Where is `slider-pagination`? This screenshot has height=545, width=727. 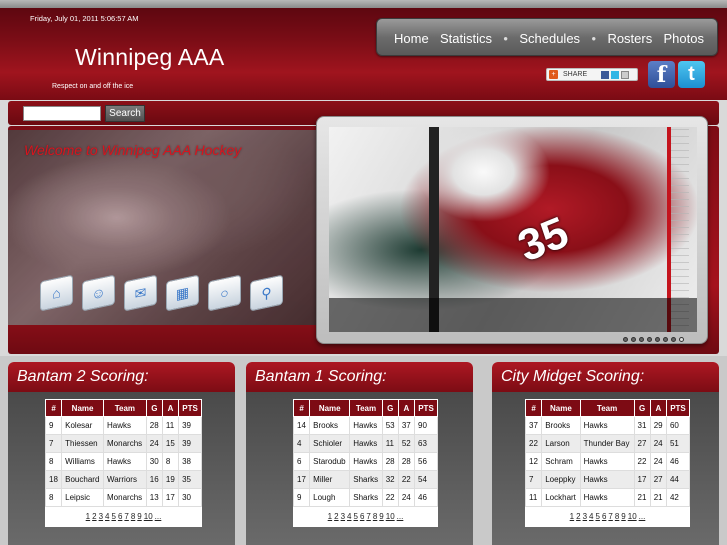
slider-pagination is located at coordinates (653, 339).